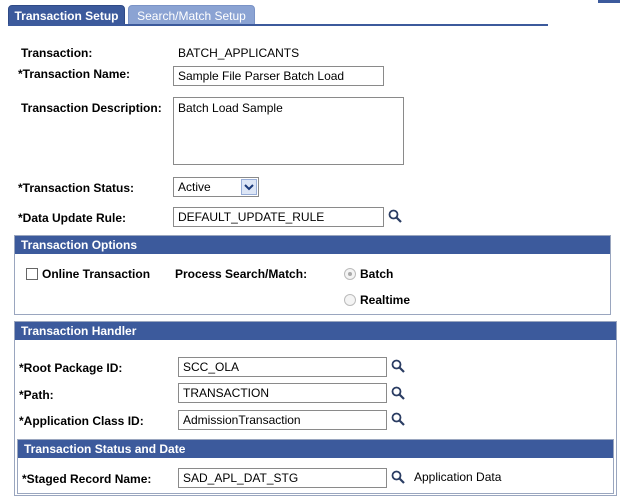  I want to click on root-package-id-input: SCC_OLA, so click(282, 367).